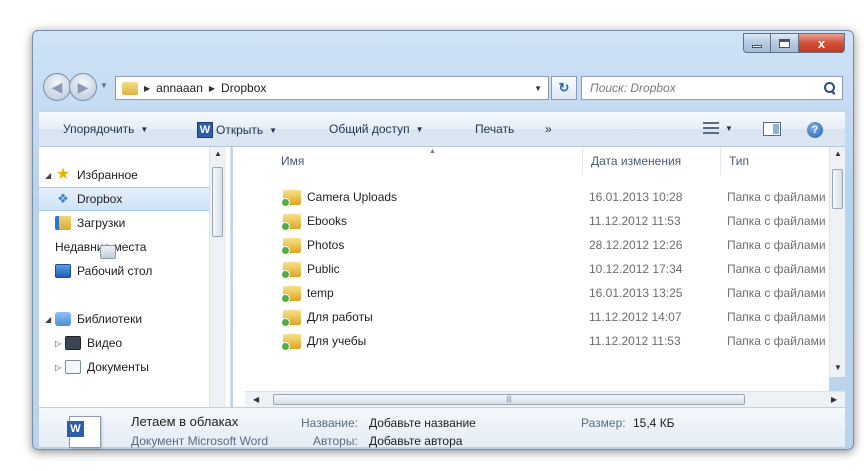 This screenshot has width=864, height=471. Describe the element at coordinates (108, 252) in the screenshot. I see `recent-places-icon` at that location.